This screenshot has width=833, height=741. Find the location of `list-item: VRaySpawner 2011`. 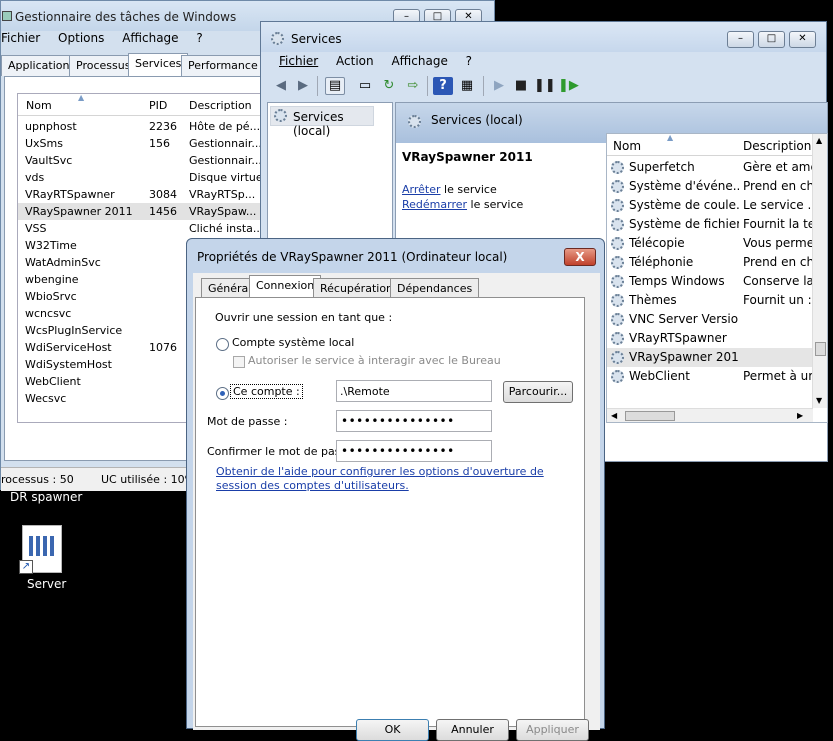

list-item: VRaySpawner 2011 is located at coordinates (717, 357).